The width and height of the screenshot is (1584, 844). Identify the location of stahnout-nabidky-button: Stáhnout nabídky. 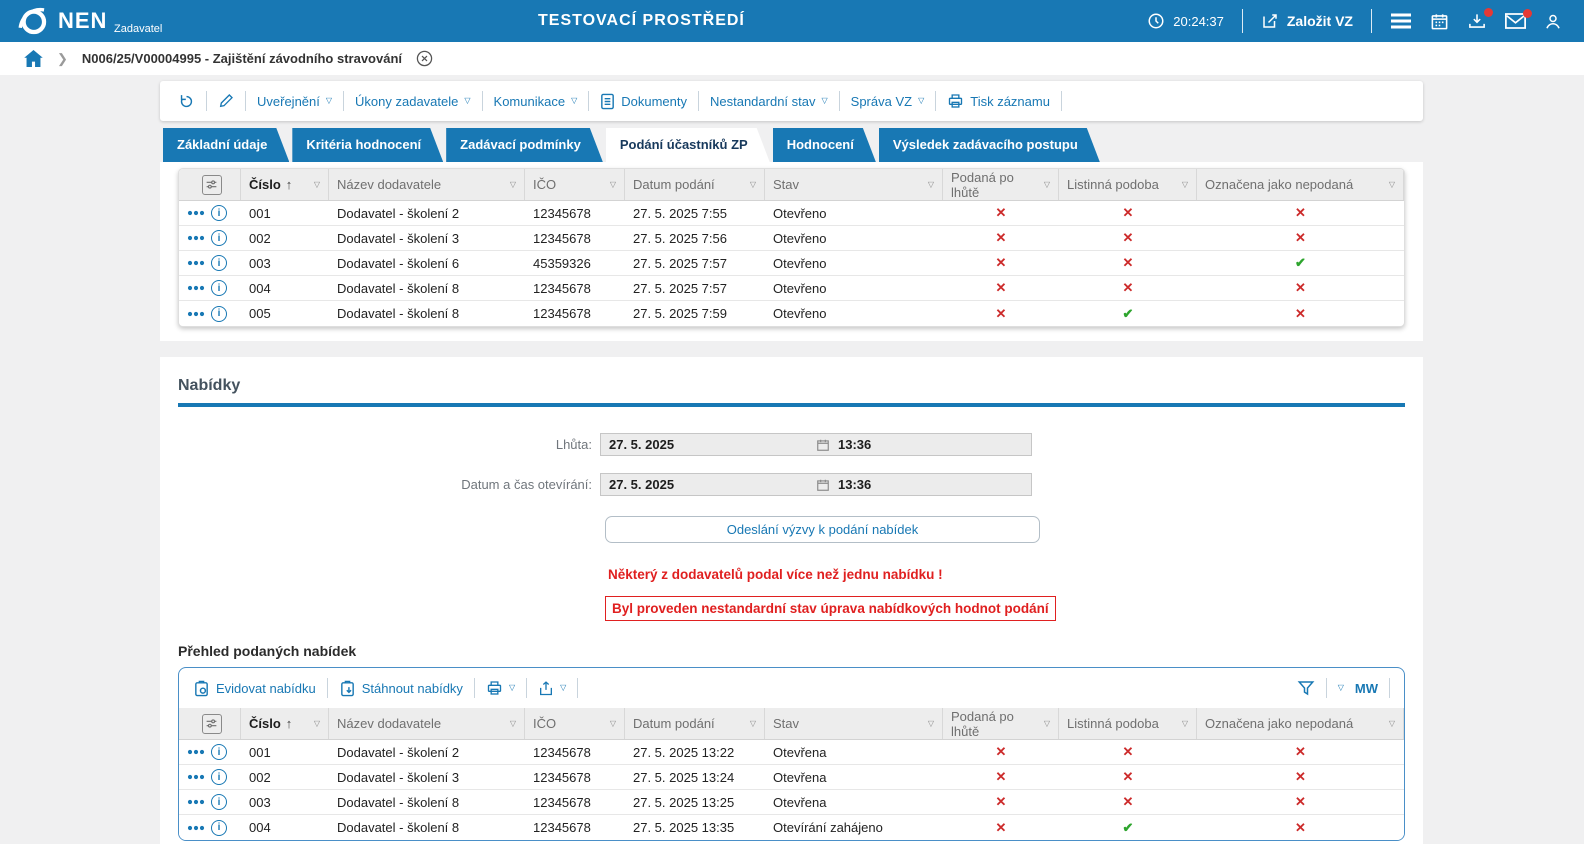
(401, 688).